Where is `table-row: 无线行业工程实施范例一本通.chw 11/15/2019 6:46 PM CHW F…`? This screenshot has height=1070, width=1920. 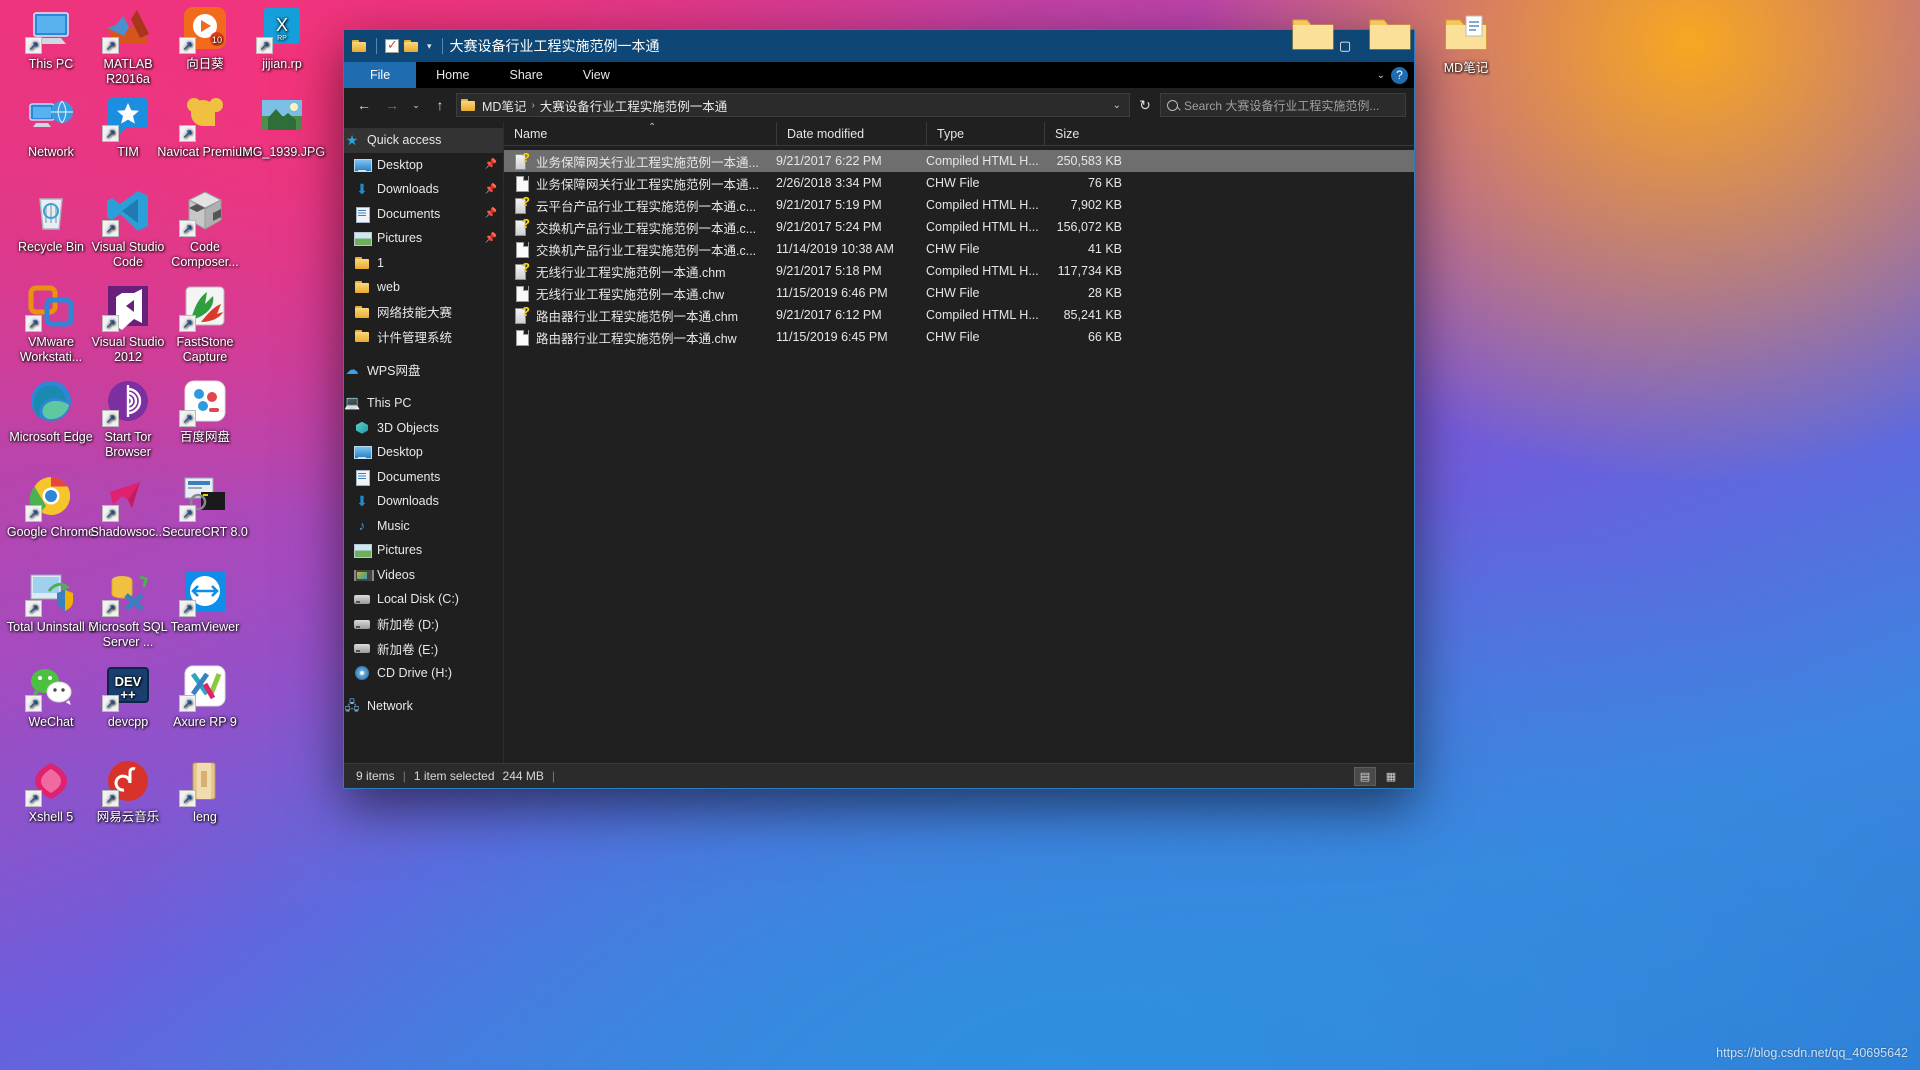 table-row: 无线行业工程实施范例一本通.chw 11/15/2019 6:46 PM CHW F… is located at coordinates (959, 293).